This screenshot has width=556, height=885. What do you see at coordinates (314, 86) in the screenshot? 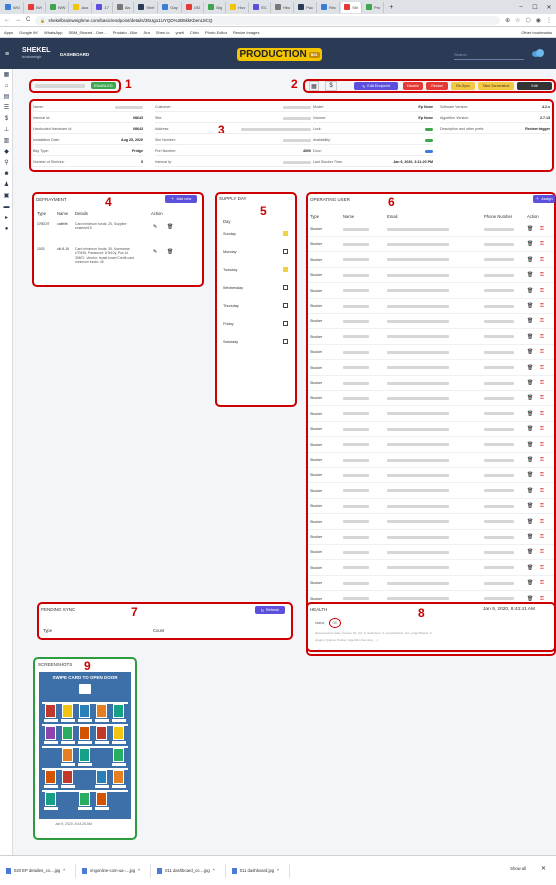
I see `grid-icon: ▦` at bounding box center [314, 86].